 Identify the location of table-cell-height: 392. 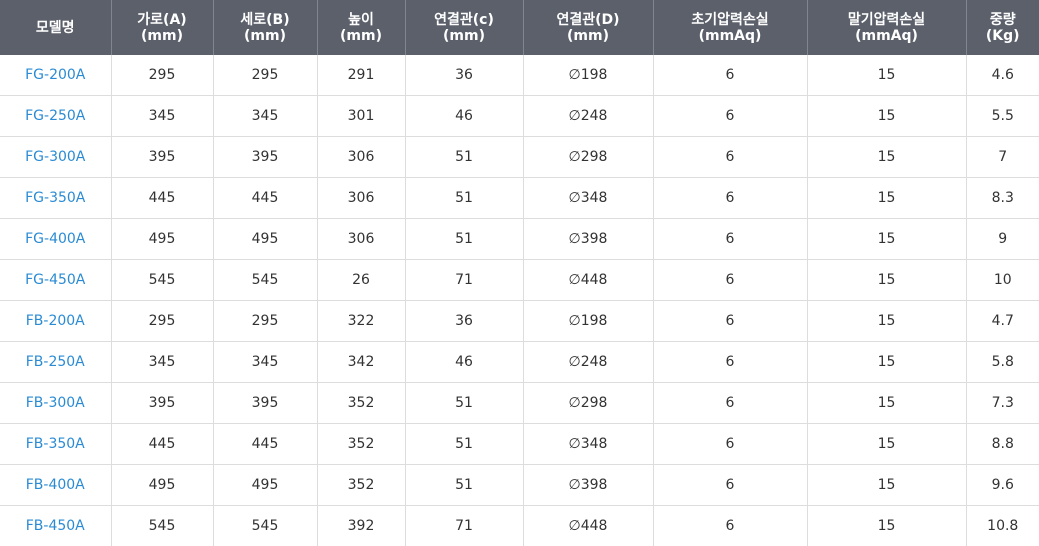
(360, 525).